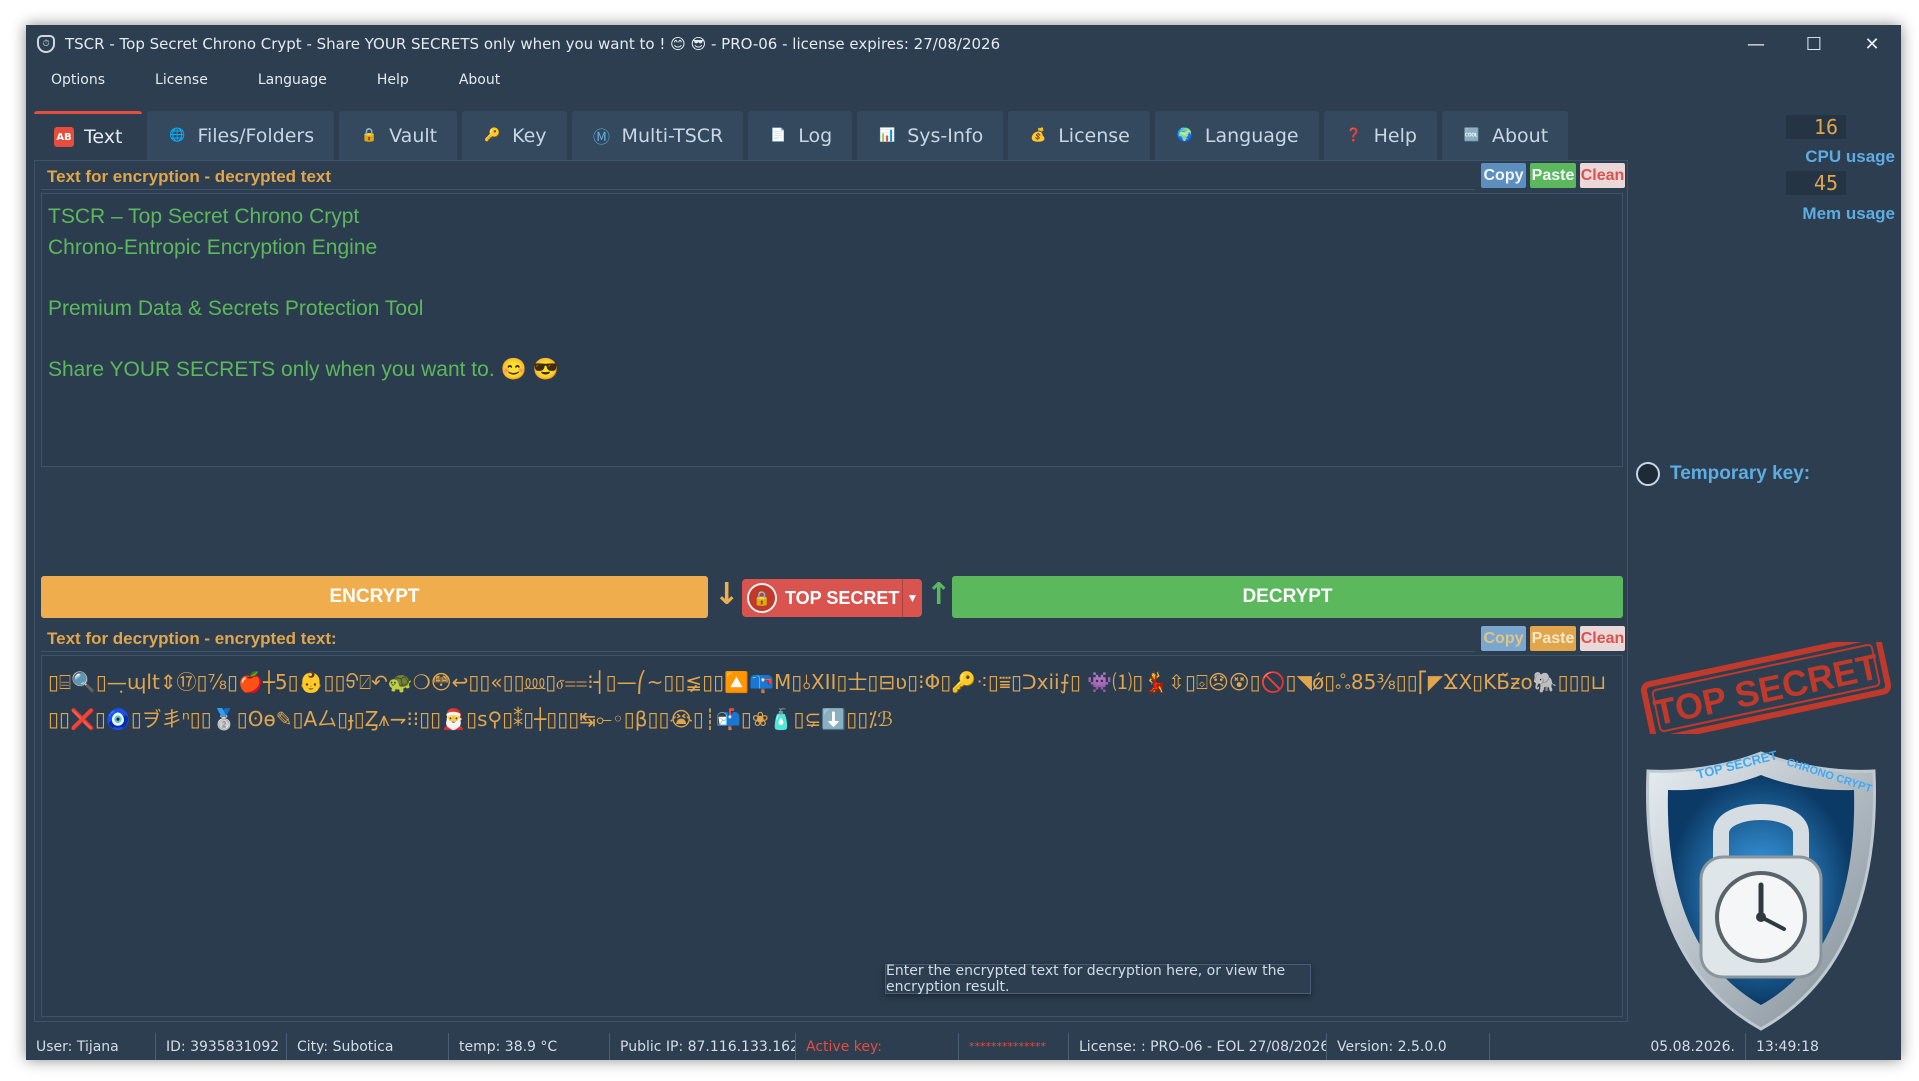  I want to click on paste-ciphertext-button: Paste, so click(1553, 638).